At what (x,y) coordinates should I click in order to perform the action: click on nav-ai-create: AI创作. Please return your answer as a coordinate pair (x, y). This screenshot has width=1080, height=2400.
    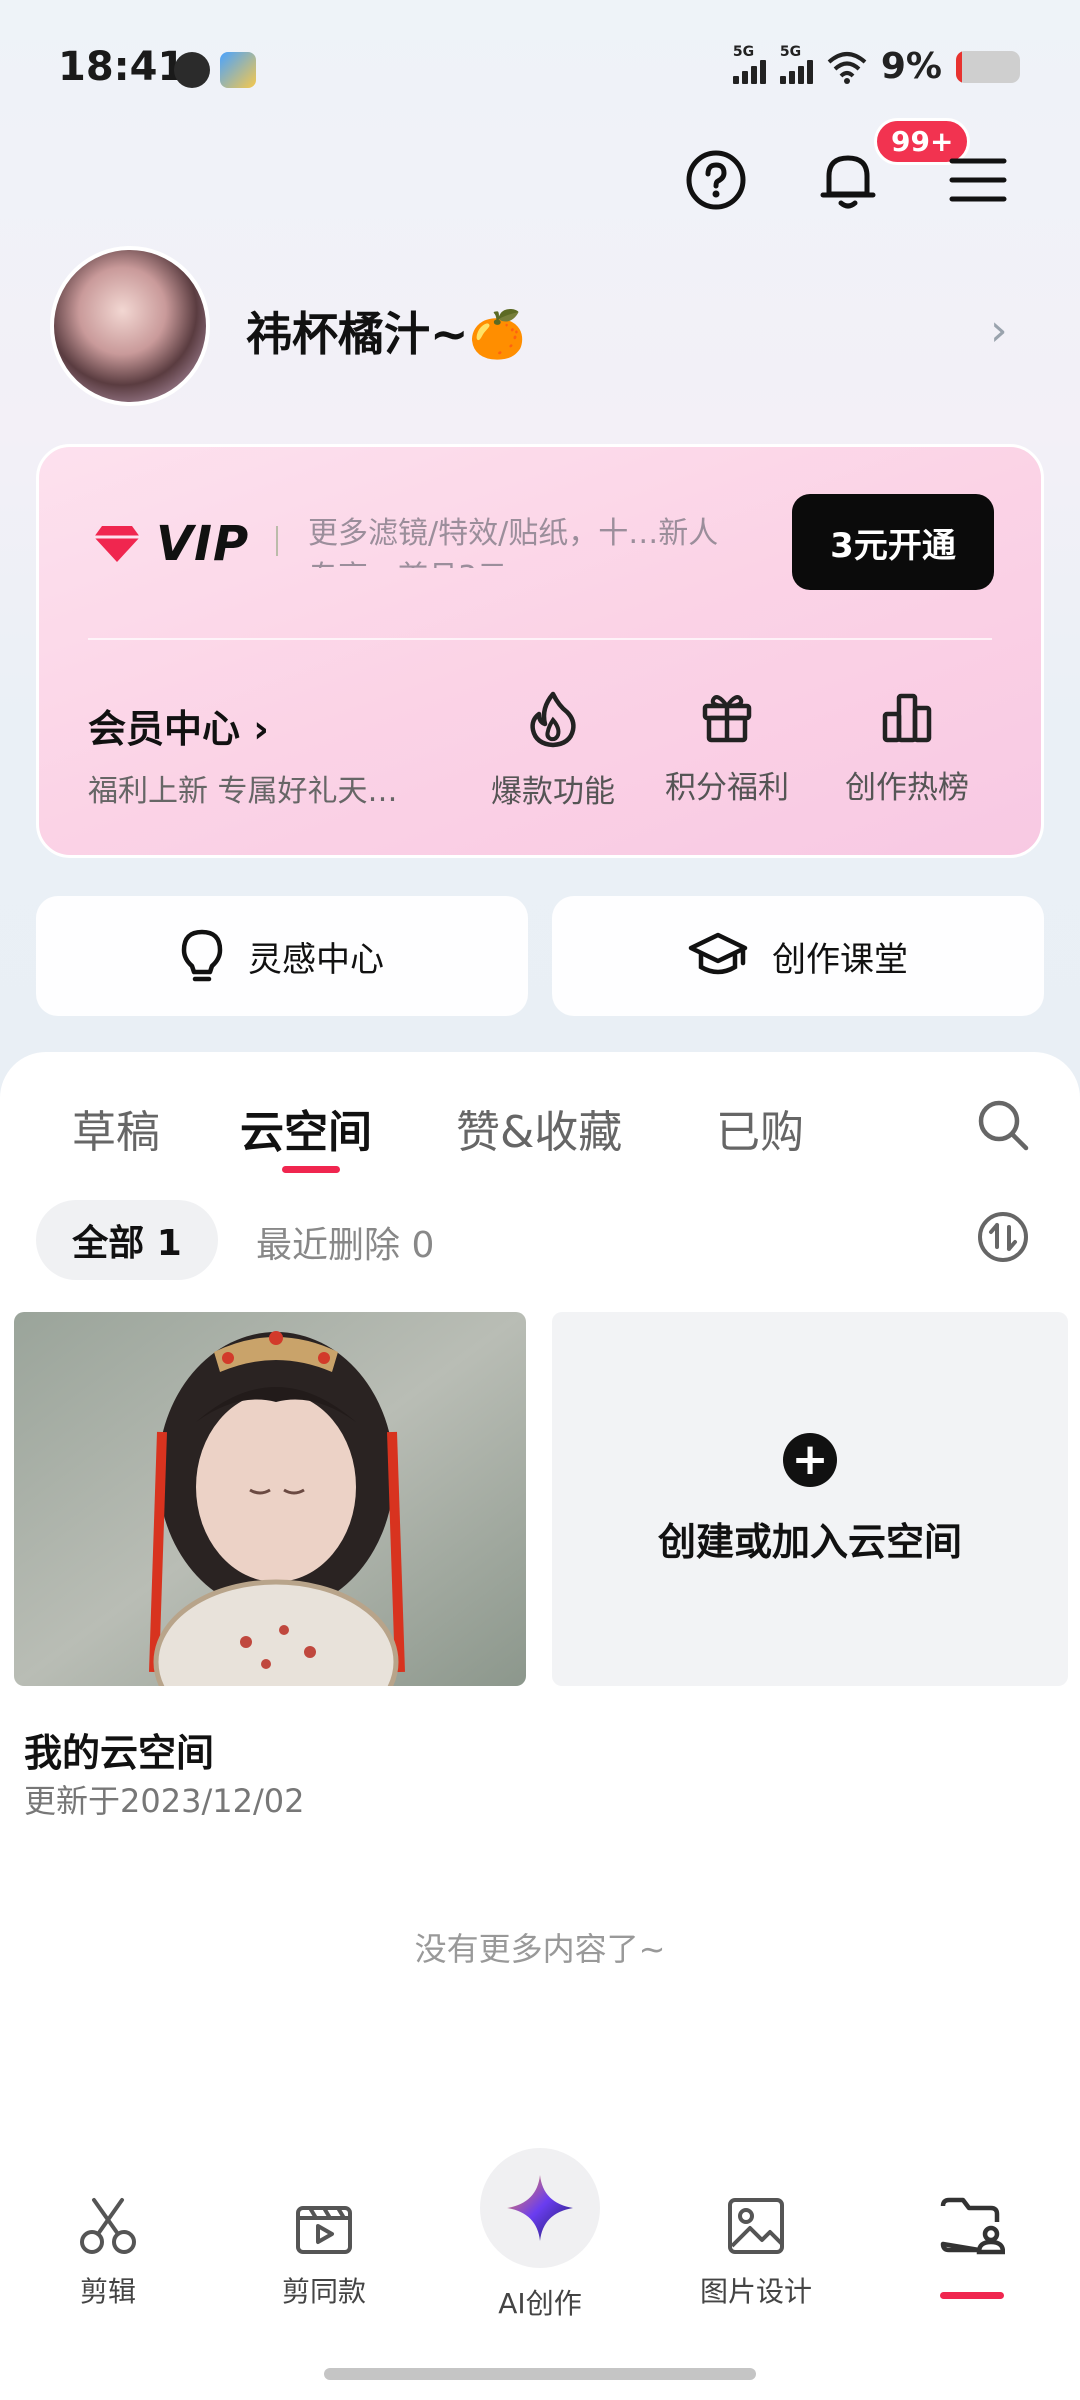
    Looking at the image, I should click on (540, 2235).